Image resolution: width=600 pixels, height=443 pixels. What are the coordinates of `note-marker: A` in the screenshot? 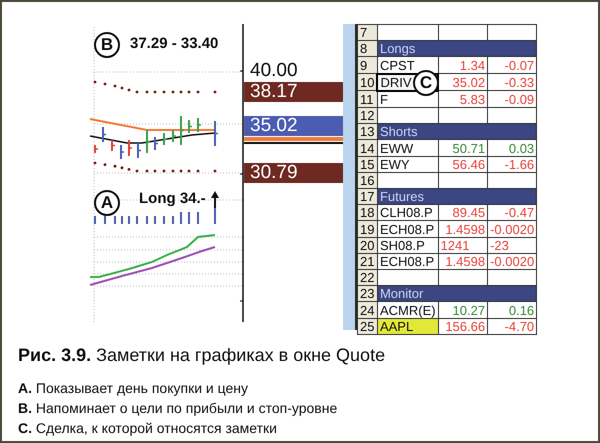 It's located at (107, 203).